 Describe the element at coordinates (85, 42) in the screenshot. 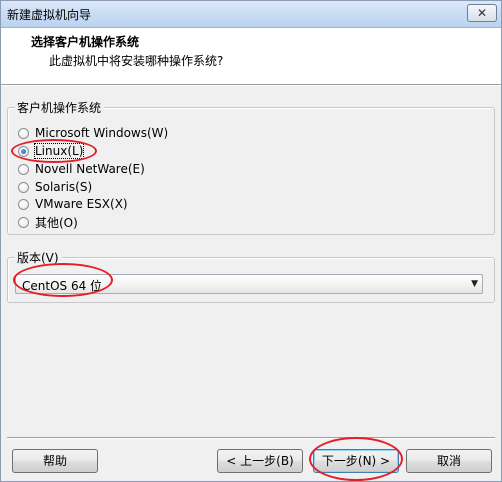

I see `page-title: 选择客户机操作系统` at that location.